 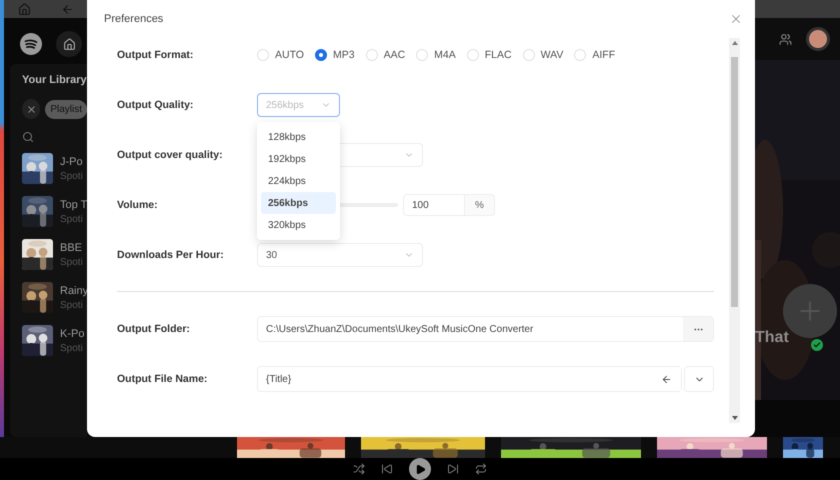 What do you see at coordinates (154, 329) in the screenshot?
I see `setting-label: Output Folder:` at bounding box center [154, 329].